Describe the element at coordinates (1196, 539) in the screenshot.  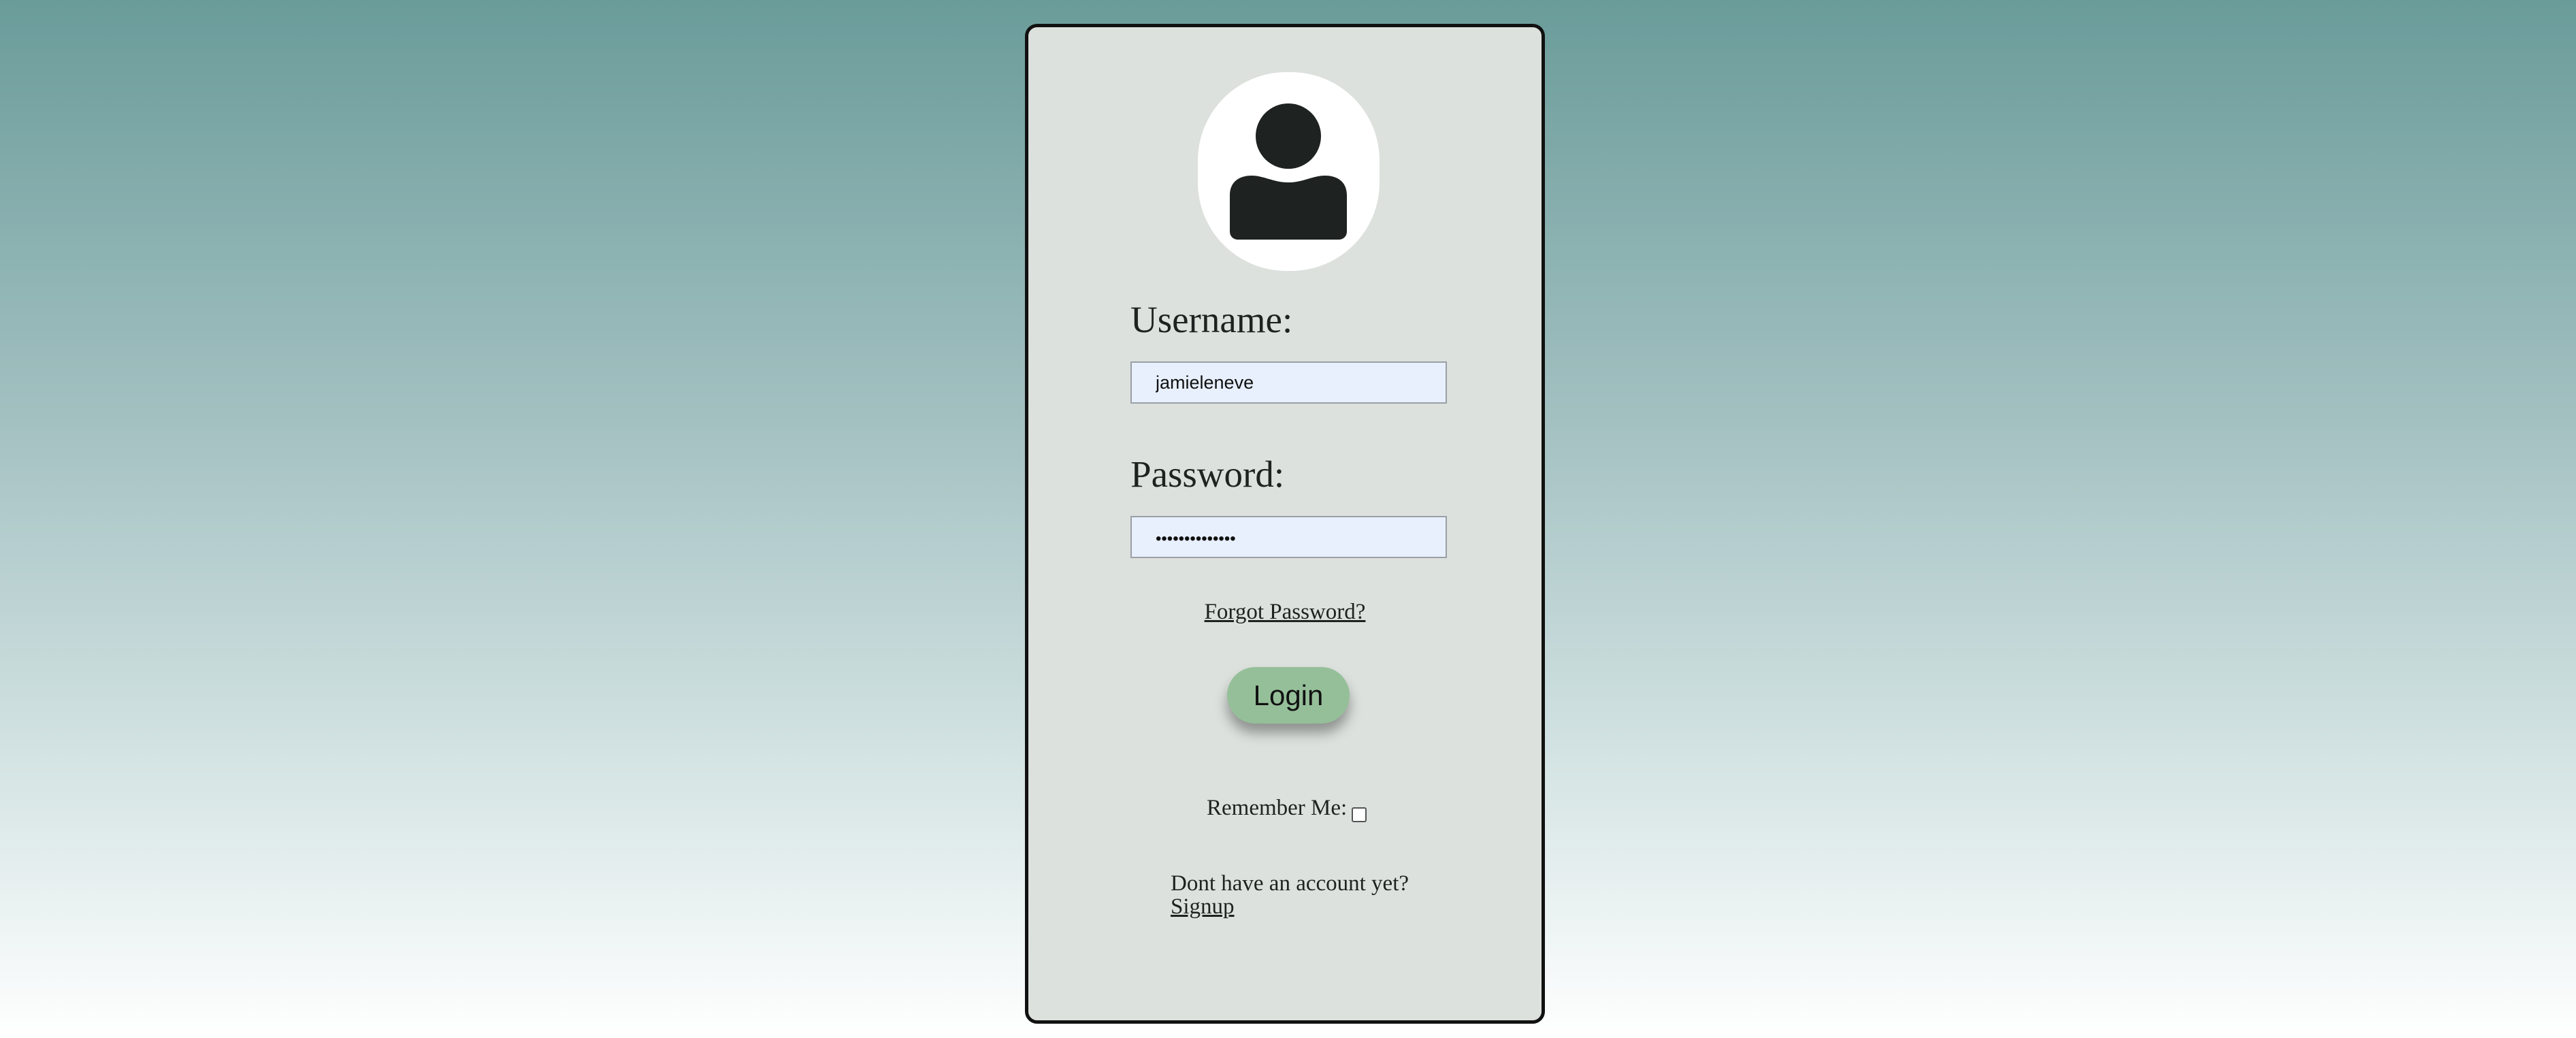
I see `password-masked-value: ••••••••••••••` at that location.